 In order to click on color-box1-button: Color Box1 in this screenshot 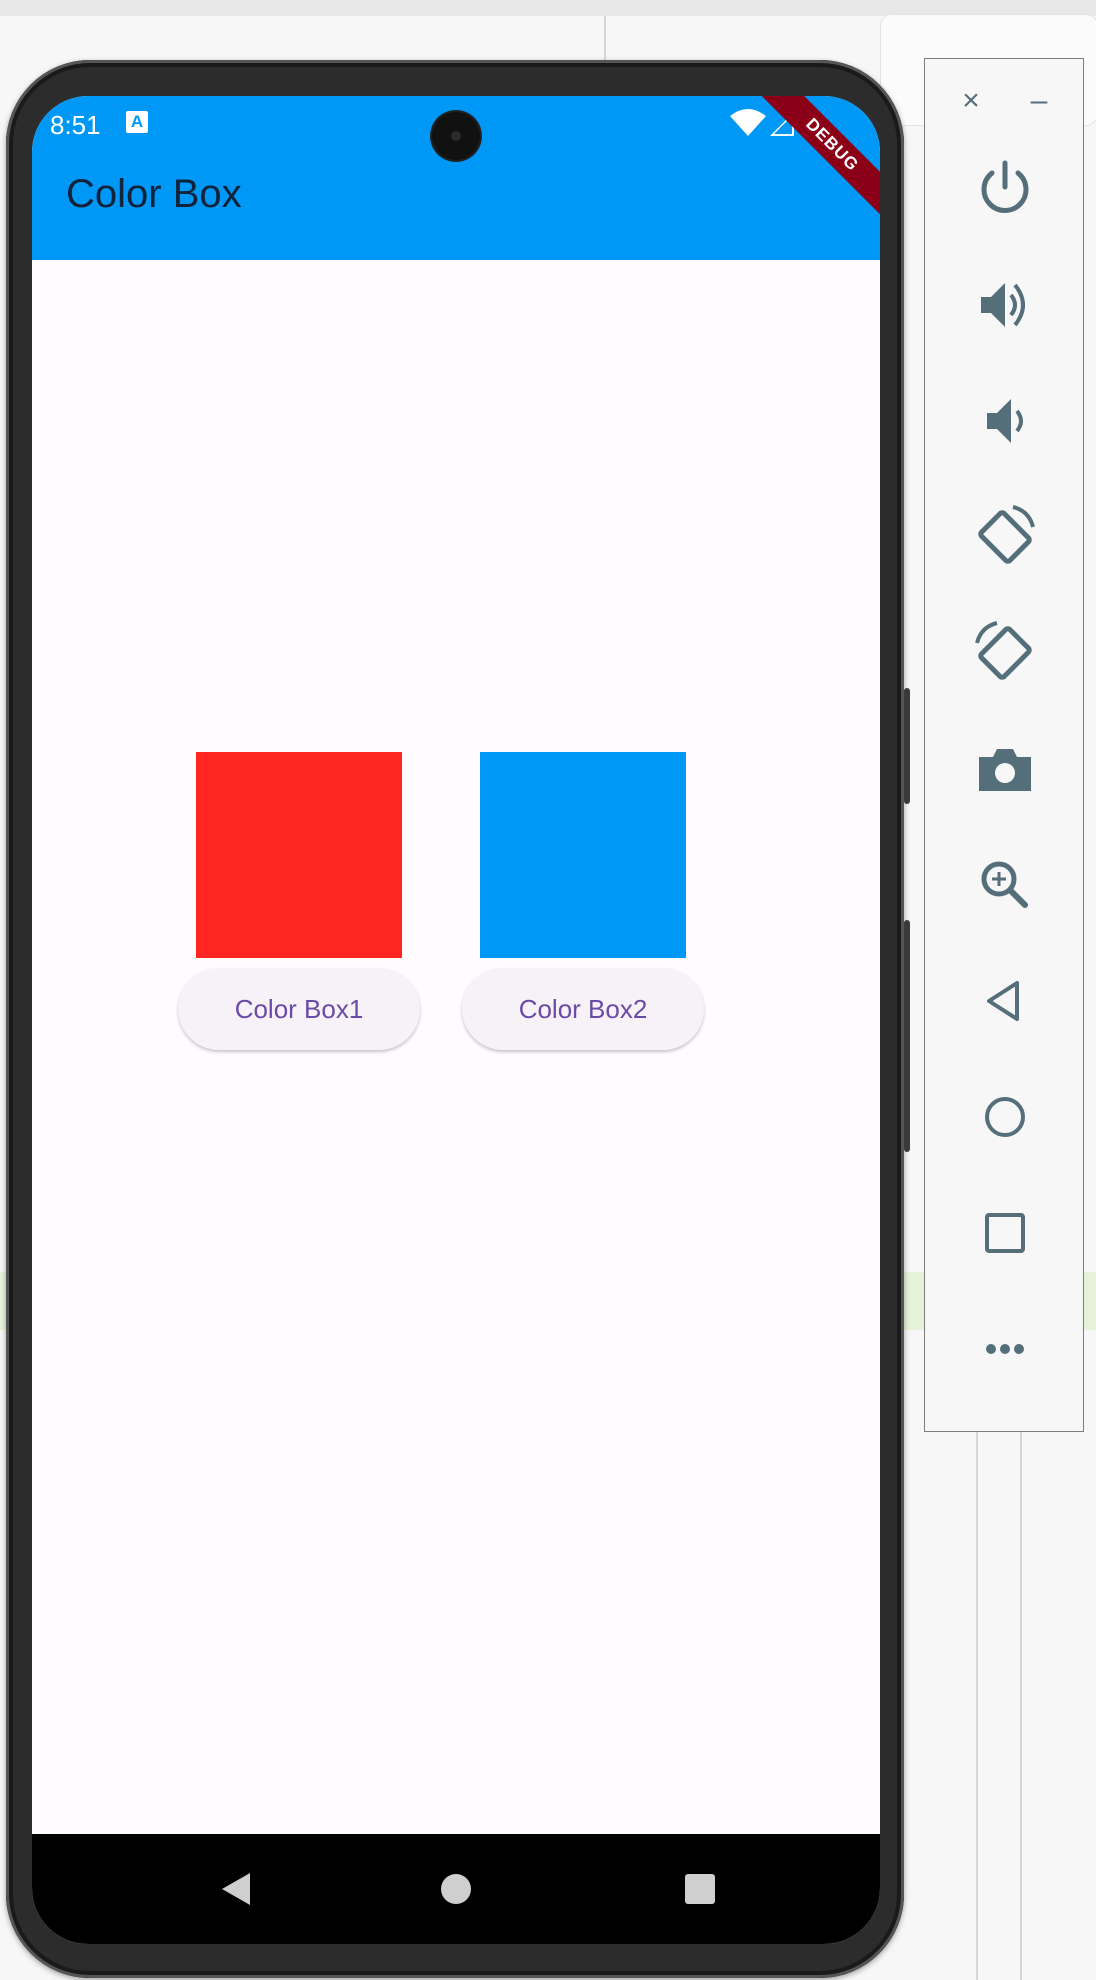, I will do `click(299, 1009)`.